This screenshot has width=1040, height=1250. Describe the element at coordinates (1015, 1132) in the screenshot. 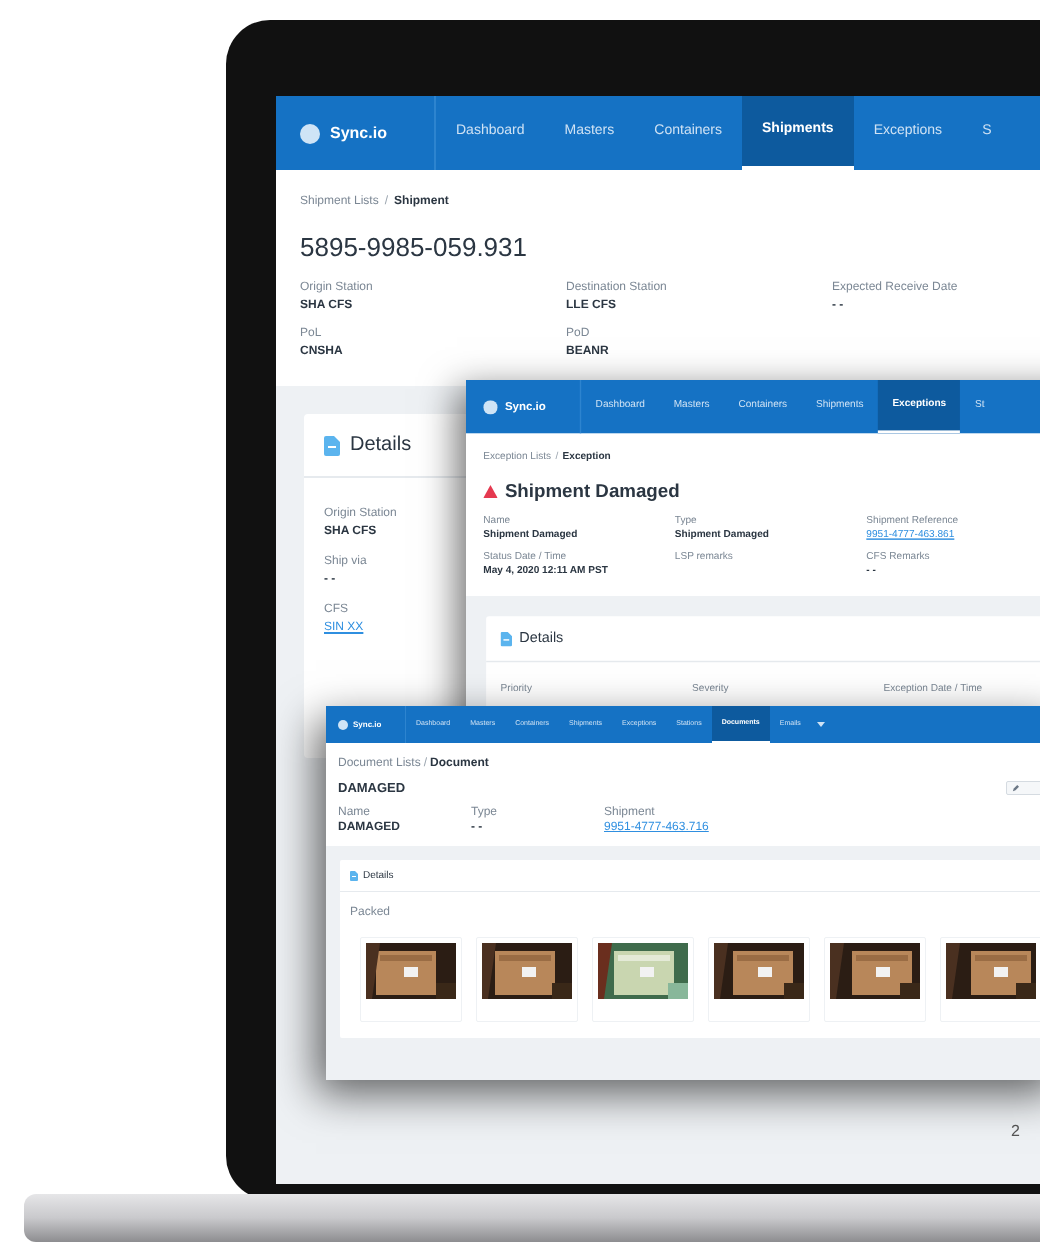

I see `page-number: 2` at that location.